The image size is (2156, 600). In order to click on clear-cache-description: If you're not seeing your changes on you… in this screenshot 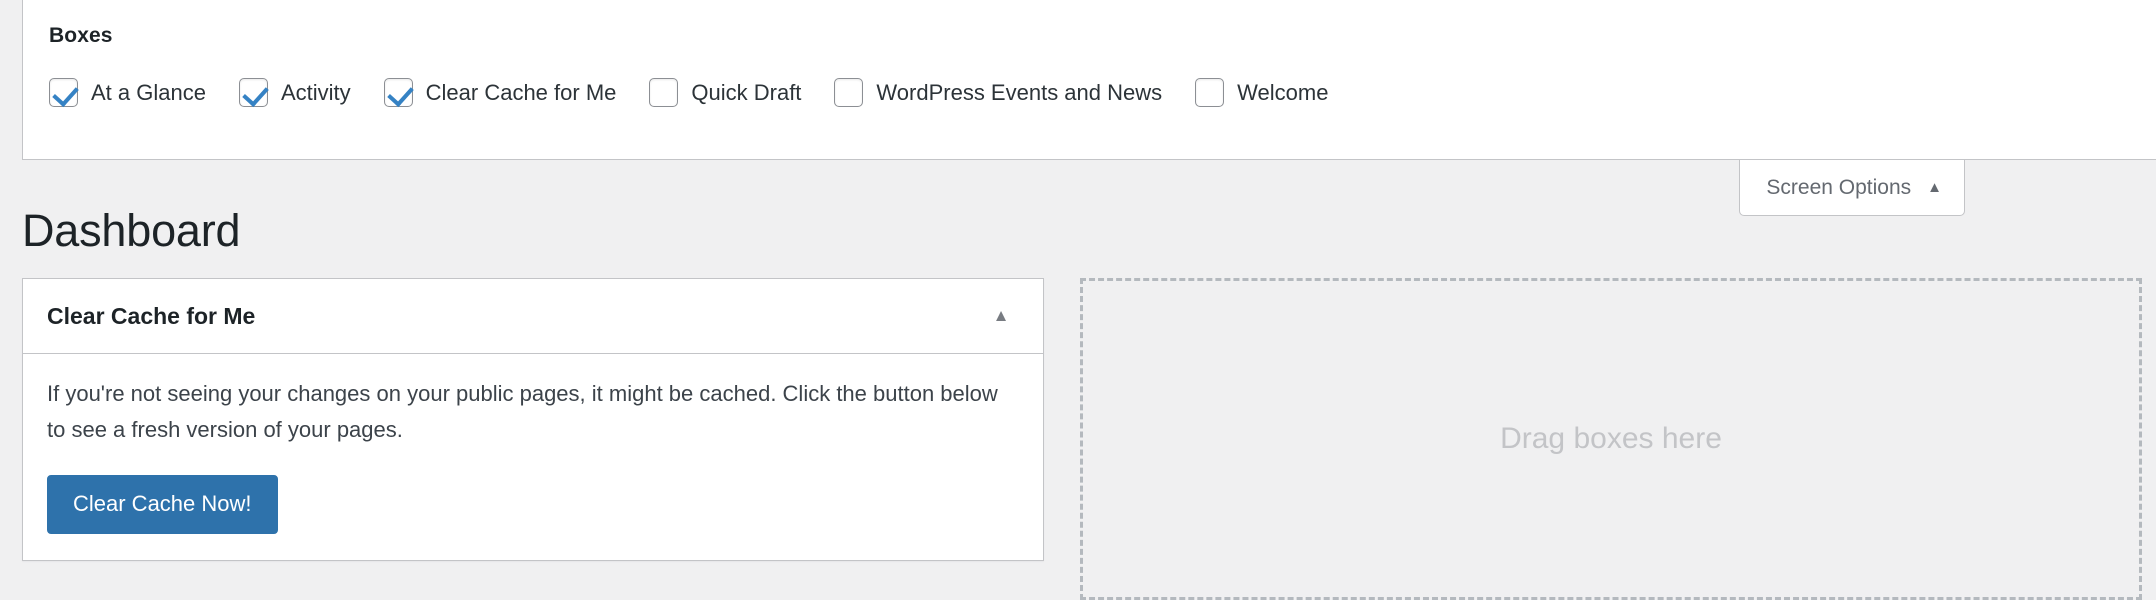, I will do `click(522, 411)`.